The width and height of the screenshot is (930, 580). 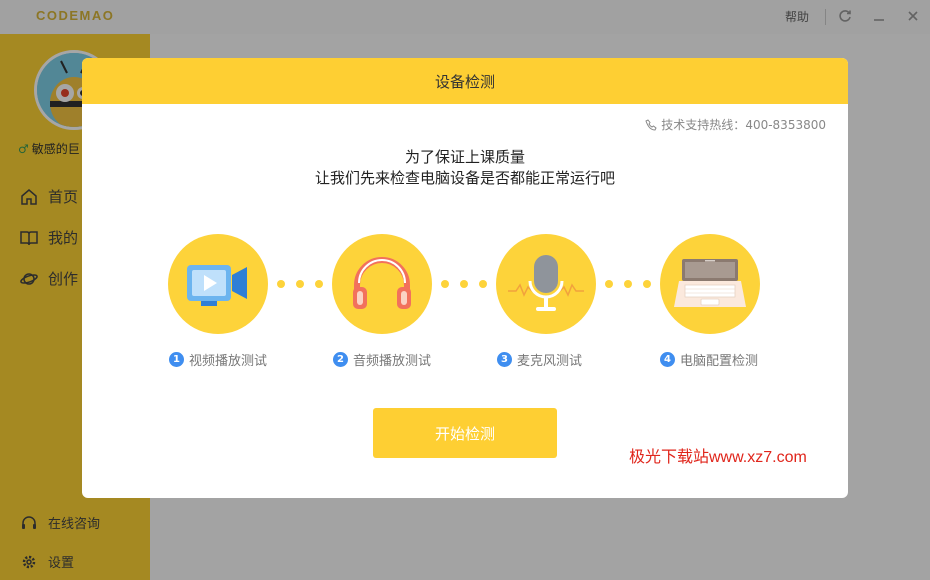 I want to click on step-label-audio: 2 音频播放测试, so click(x=382, y=359).